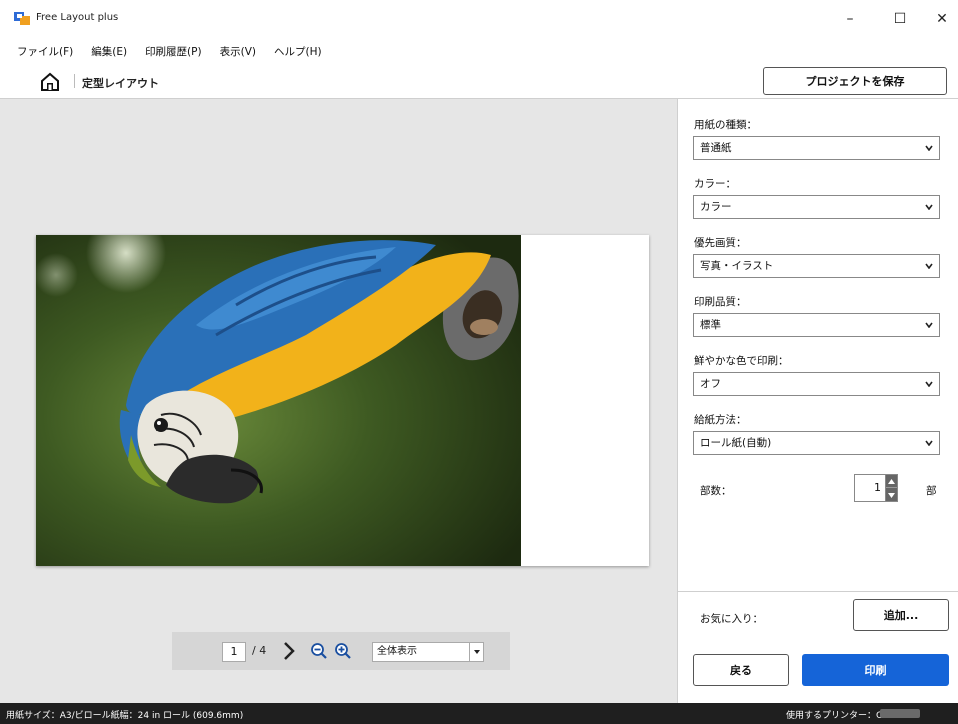 Image resolution: width=958 pixels, height=724 pixels. Describe the element at coordinates (125, 716) in the screenshot. I see `paper-size-status: 用紙サイズ：A3/ビロール紙幅：24 in ロール (609.6mm)` at that location.